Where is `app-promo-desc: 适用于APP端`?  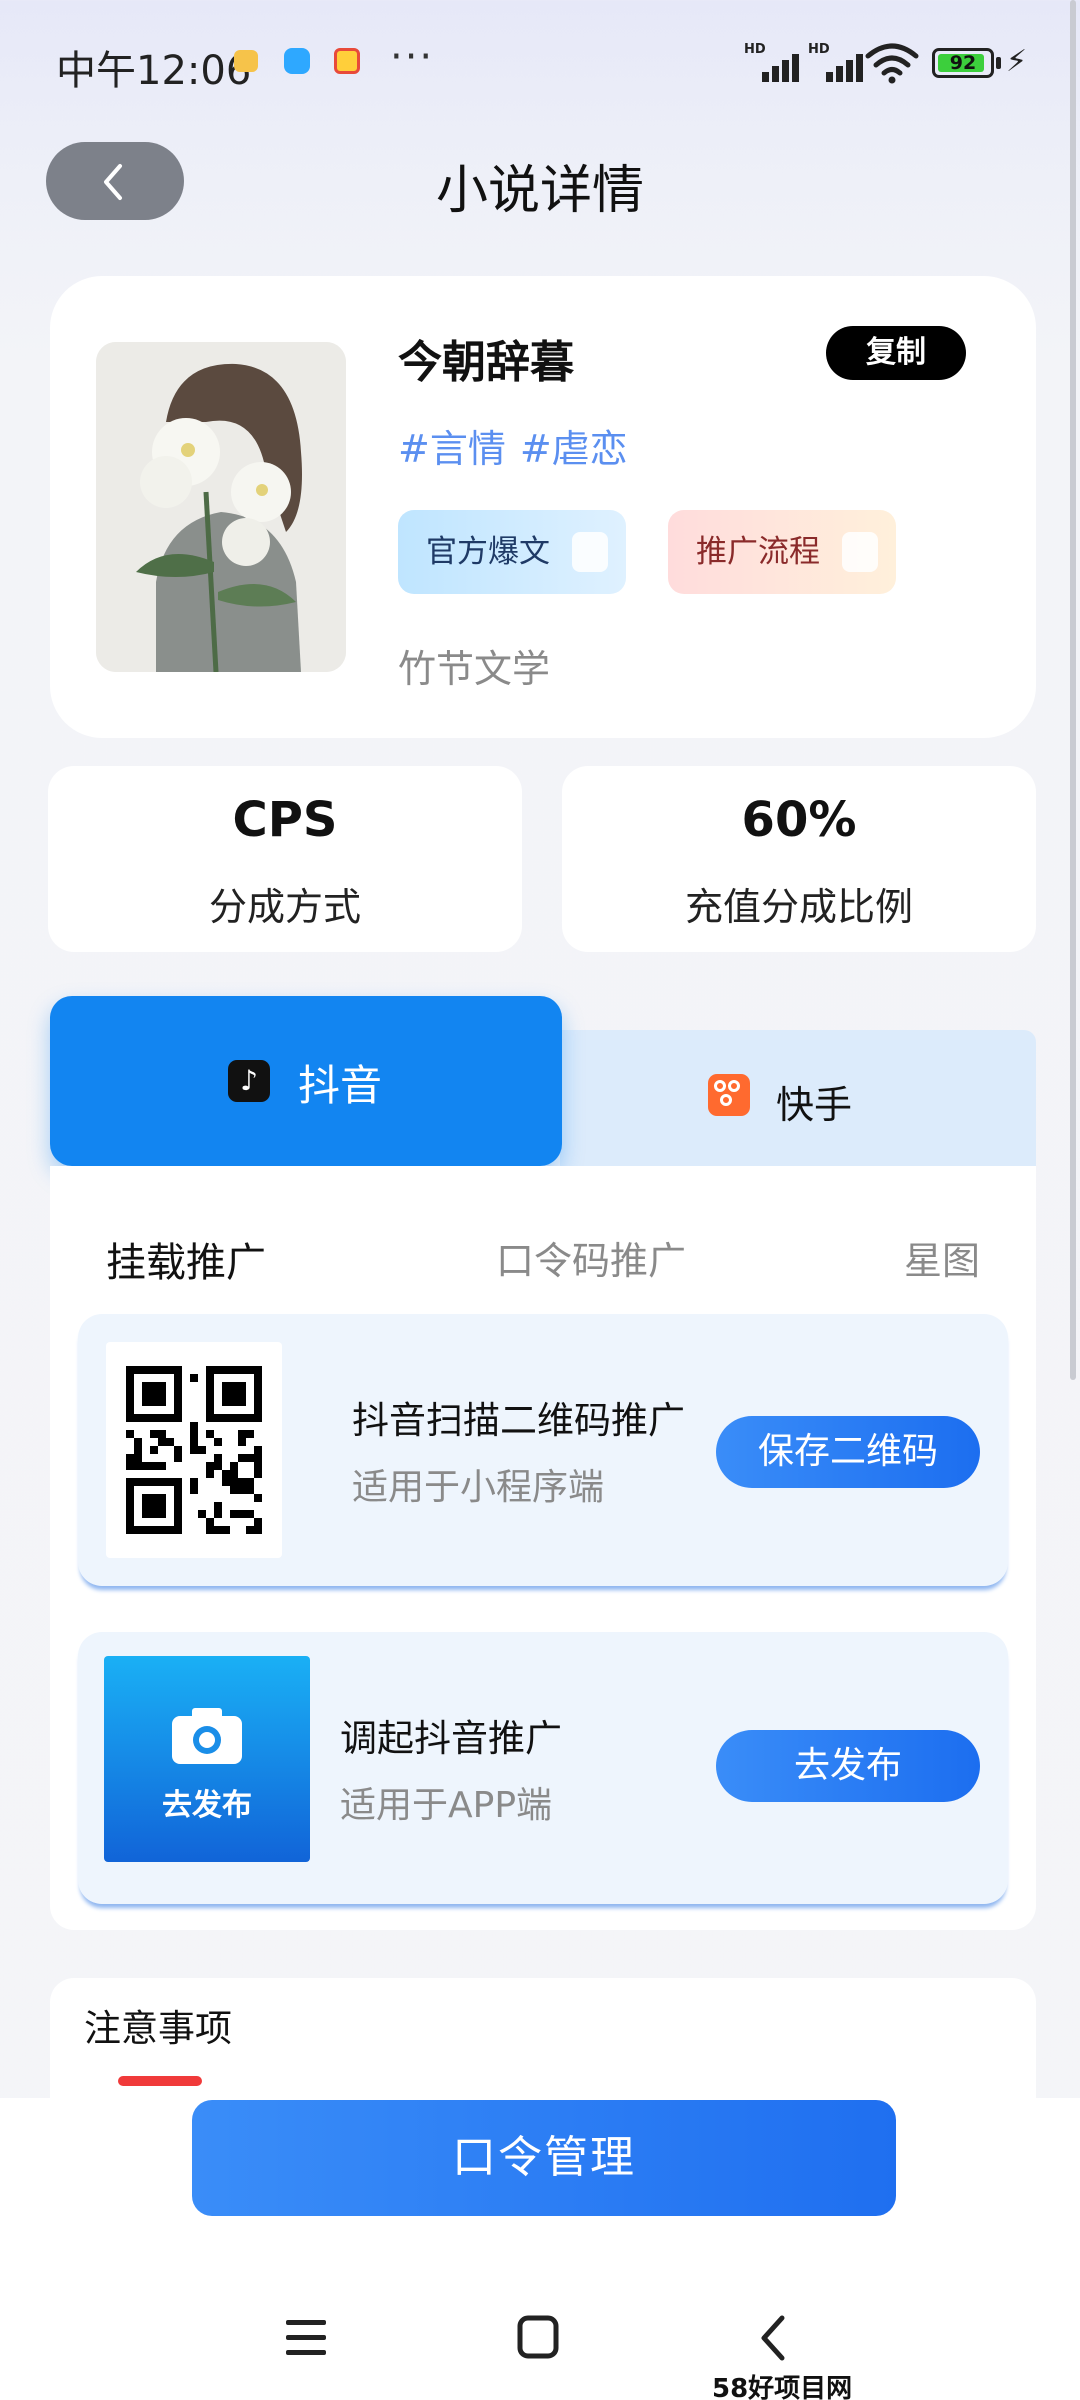 app-promo-desc: 适用于APP端 is located at coordinates (446, 1805).